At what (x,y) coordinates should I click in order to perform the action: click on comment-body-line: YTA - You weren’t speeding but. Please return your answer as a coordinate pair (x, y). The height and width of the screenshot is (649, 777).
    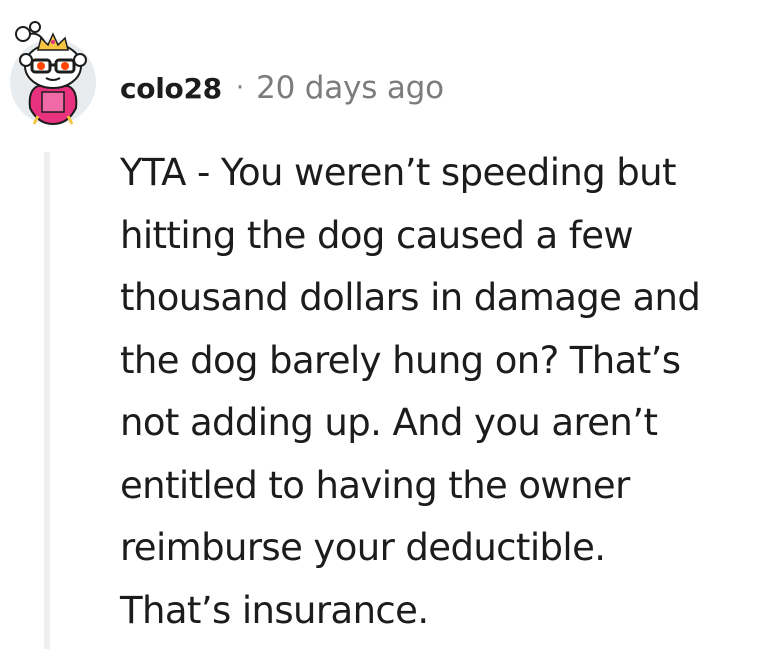
    Looking at the image, I should click on (398, 172).